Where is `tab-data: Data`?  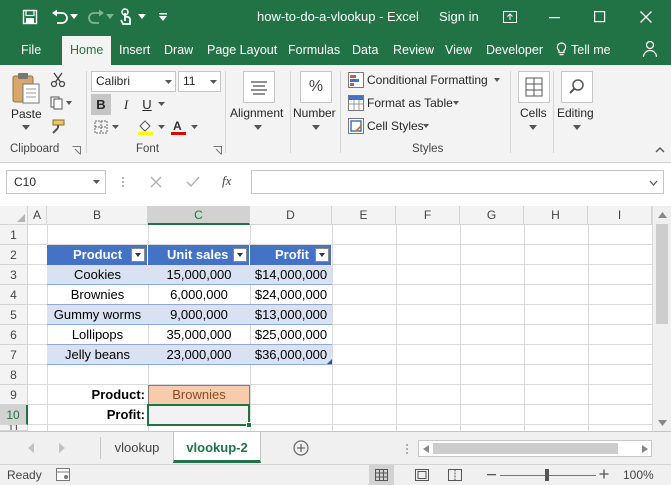
tab-data: Data is located at coordinates (365, 49).